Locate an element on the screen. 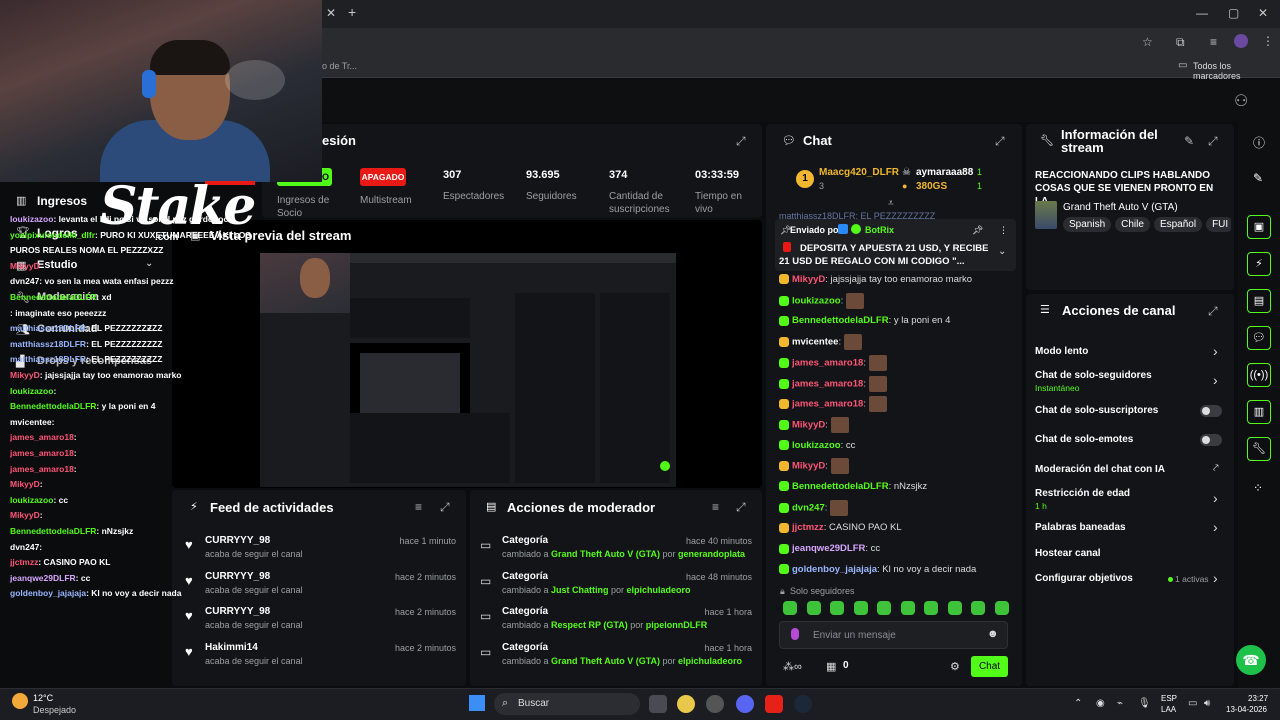 The width and height of the screenshot is (1280, 720). minimize-icon: — is located at coordinates (1202, 13).